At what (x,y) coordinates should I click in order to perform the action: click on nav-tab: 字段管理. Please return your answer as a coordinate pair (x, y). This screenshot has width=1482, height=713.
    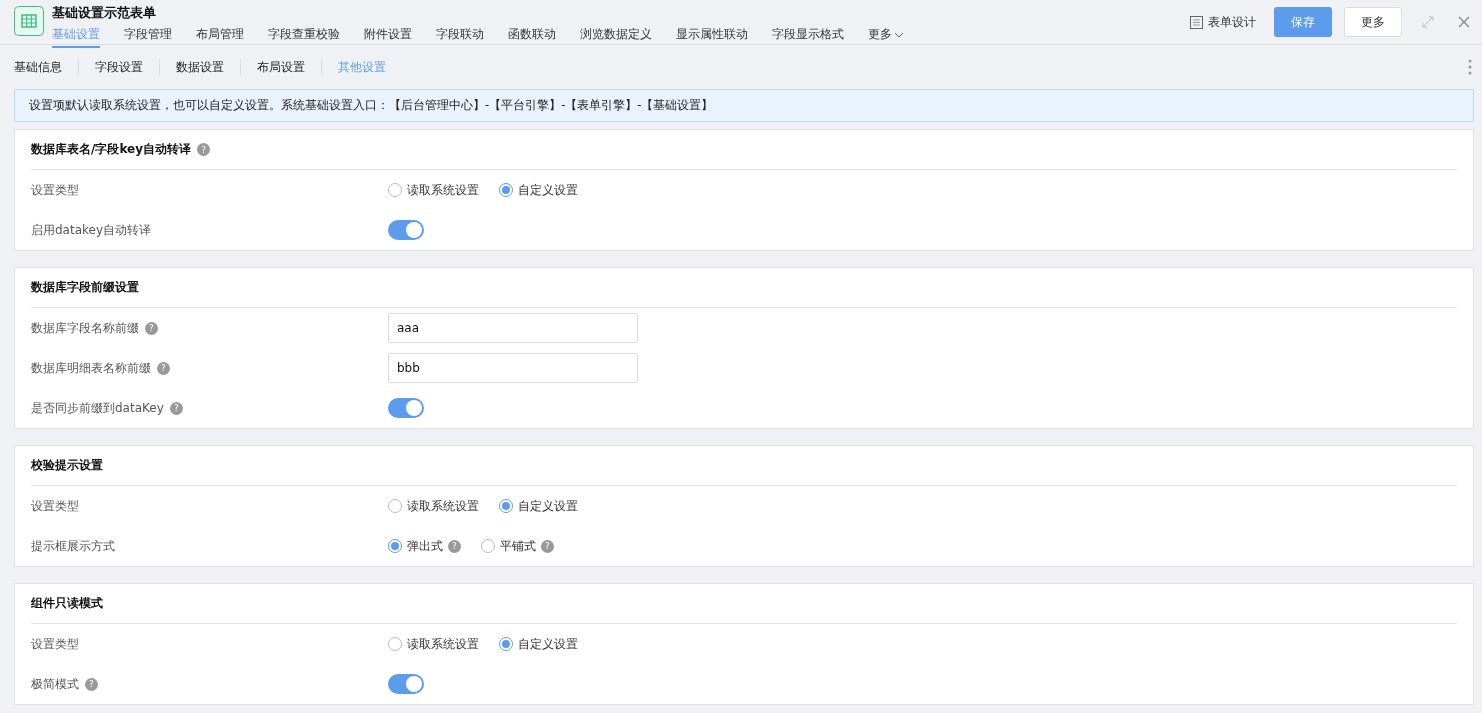
    Looking at the image, I should click on (148, 37).